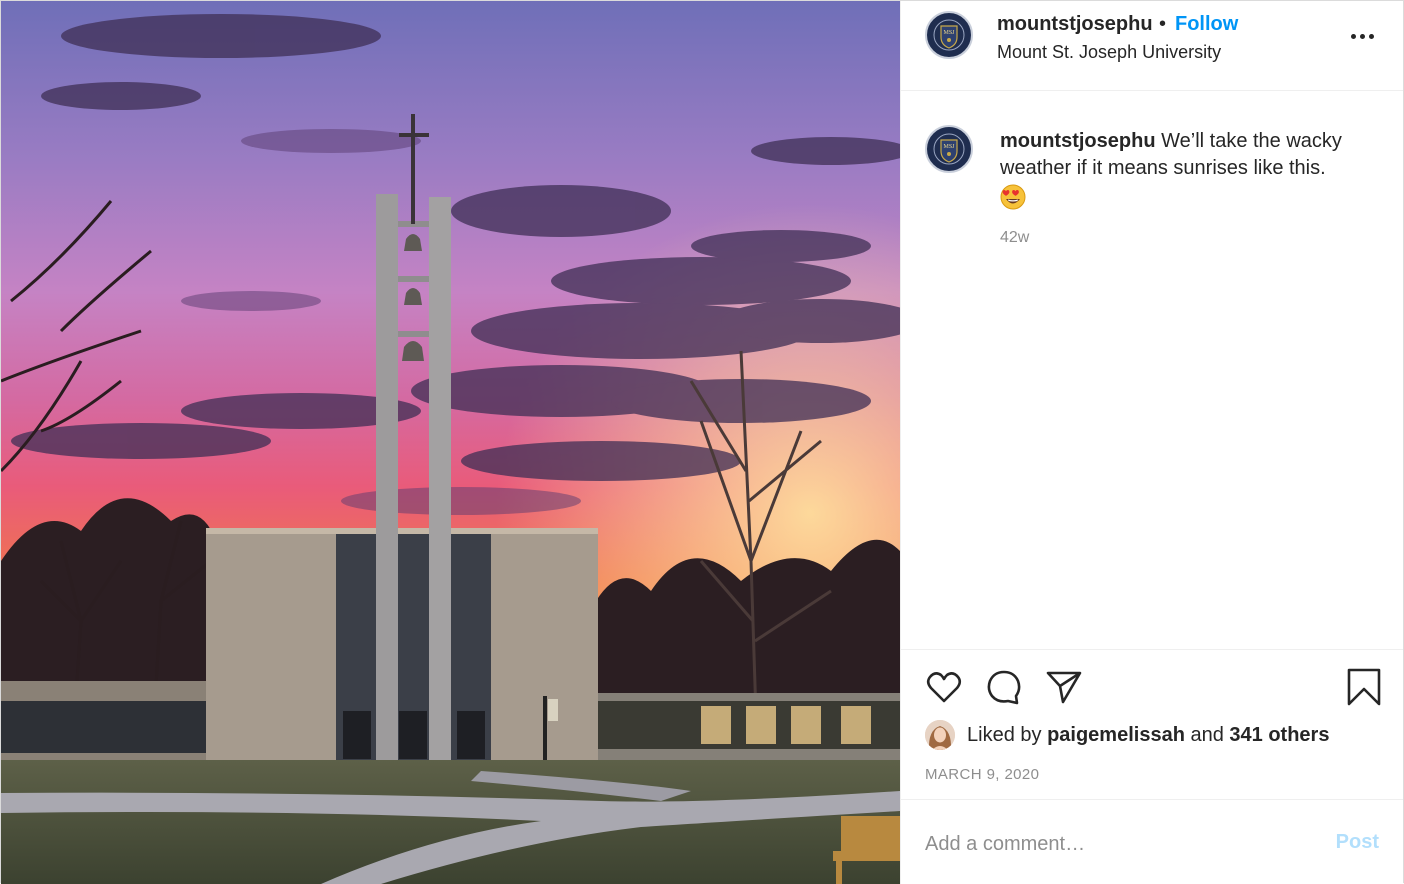 The image size is (1404, 884). Describe the element at coordinates (1115, 844) in the screenshot. I see `comment-input` at that location.